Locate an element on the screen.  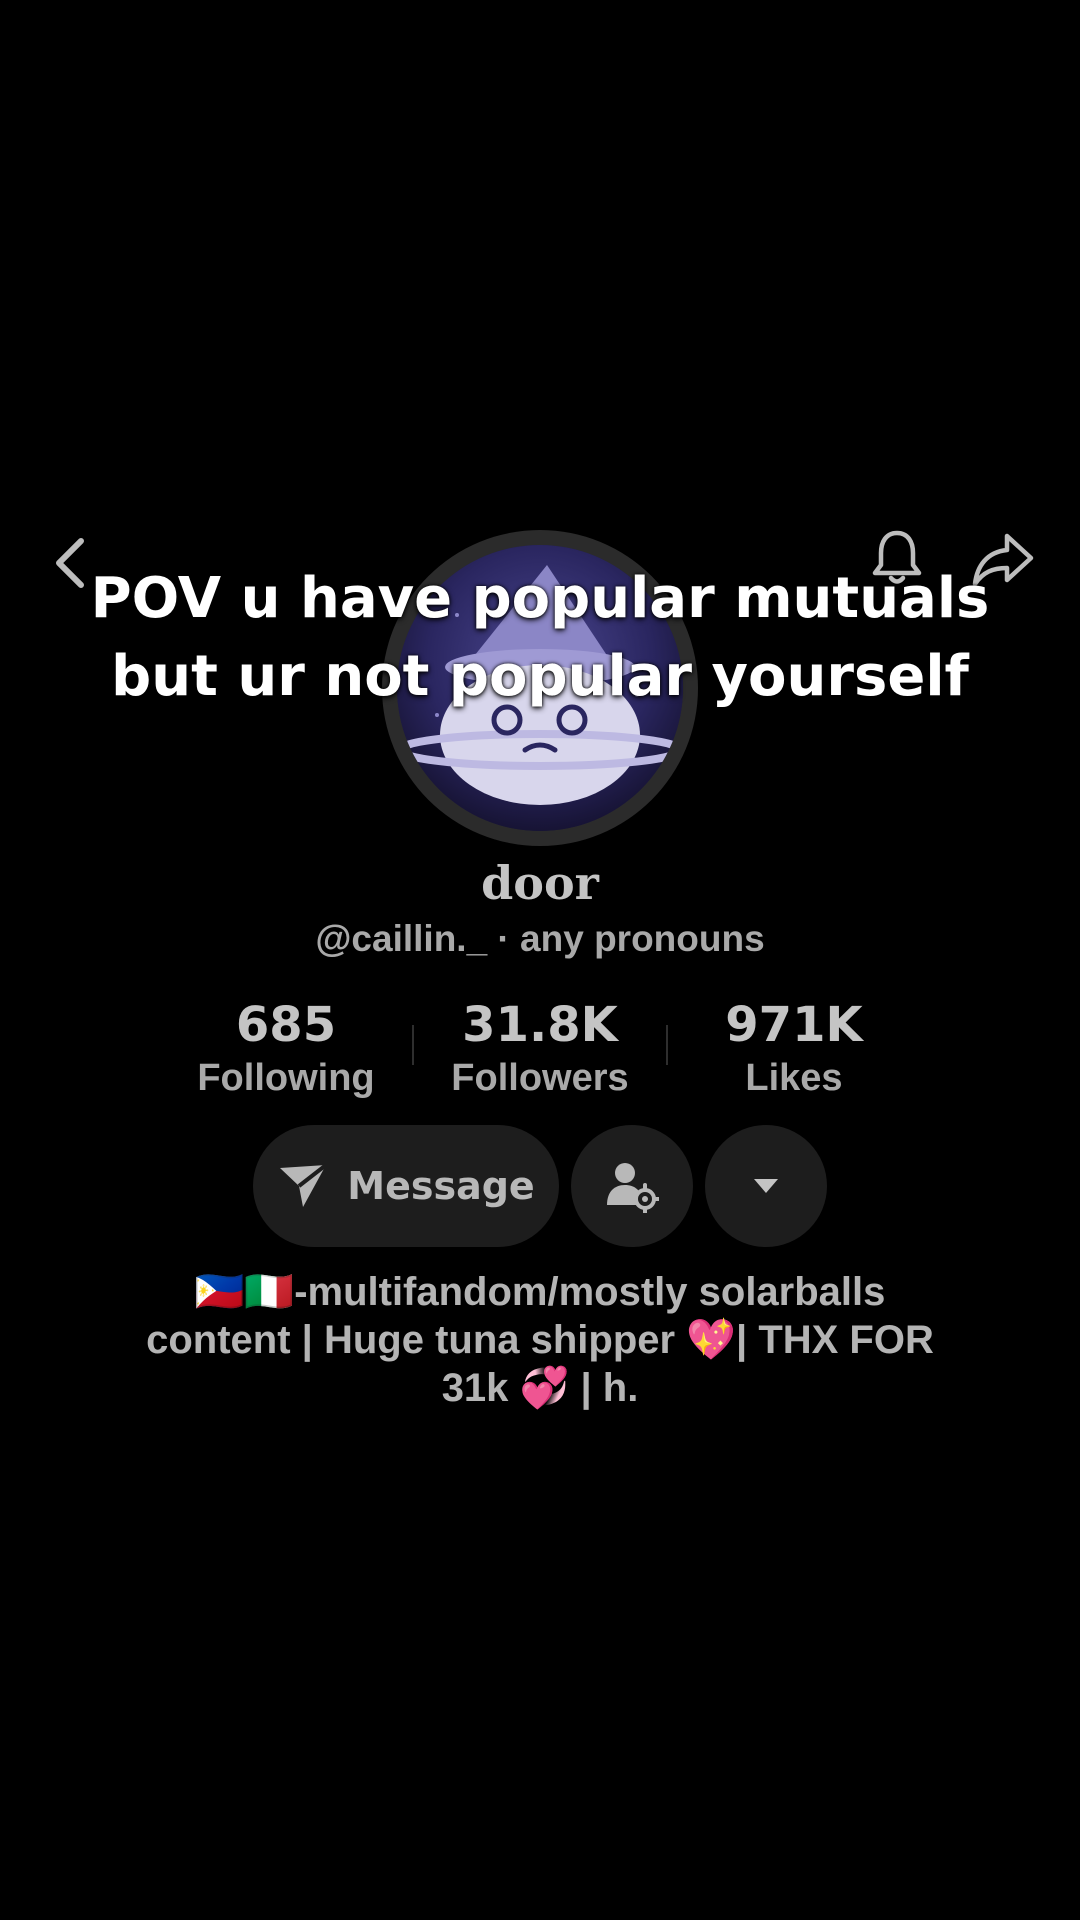
bio-line-2: content | Huge tuna shipper 💖| THX FOR is located at coordinates (540, 1340).